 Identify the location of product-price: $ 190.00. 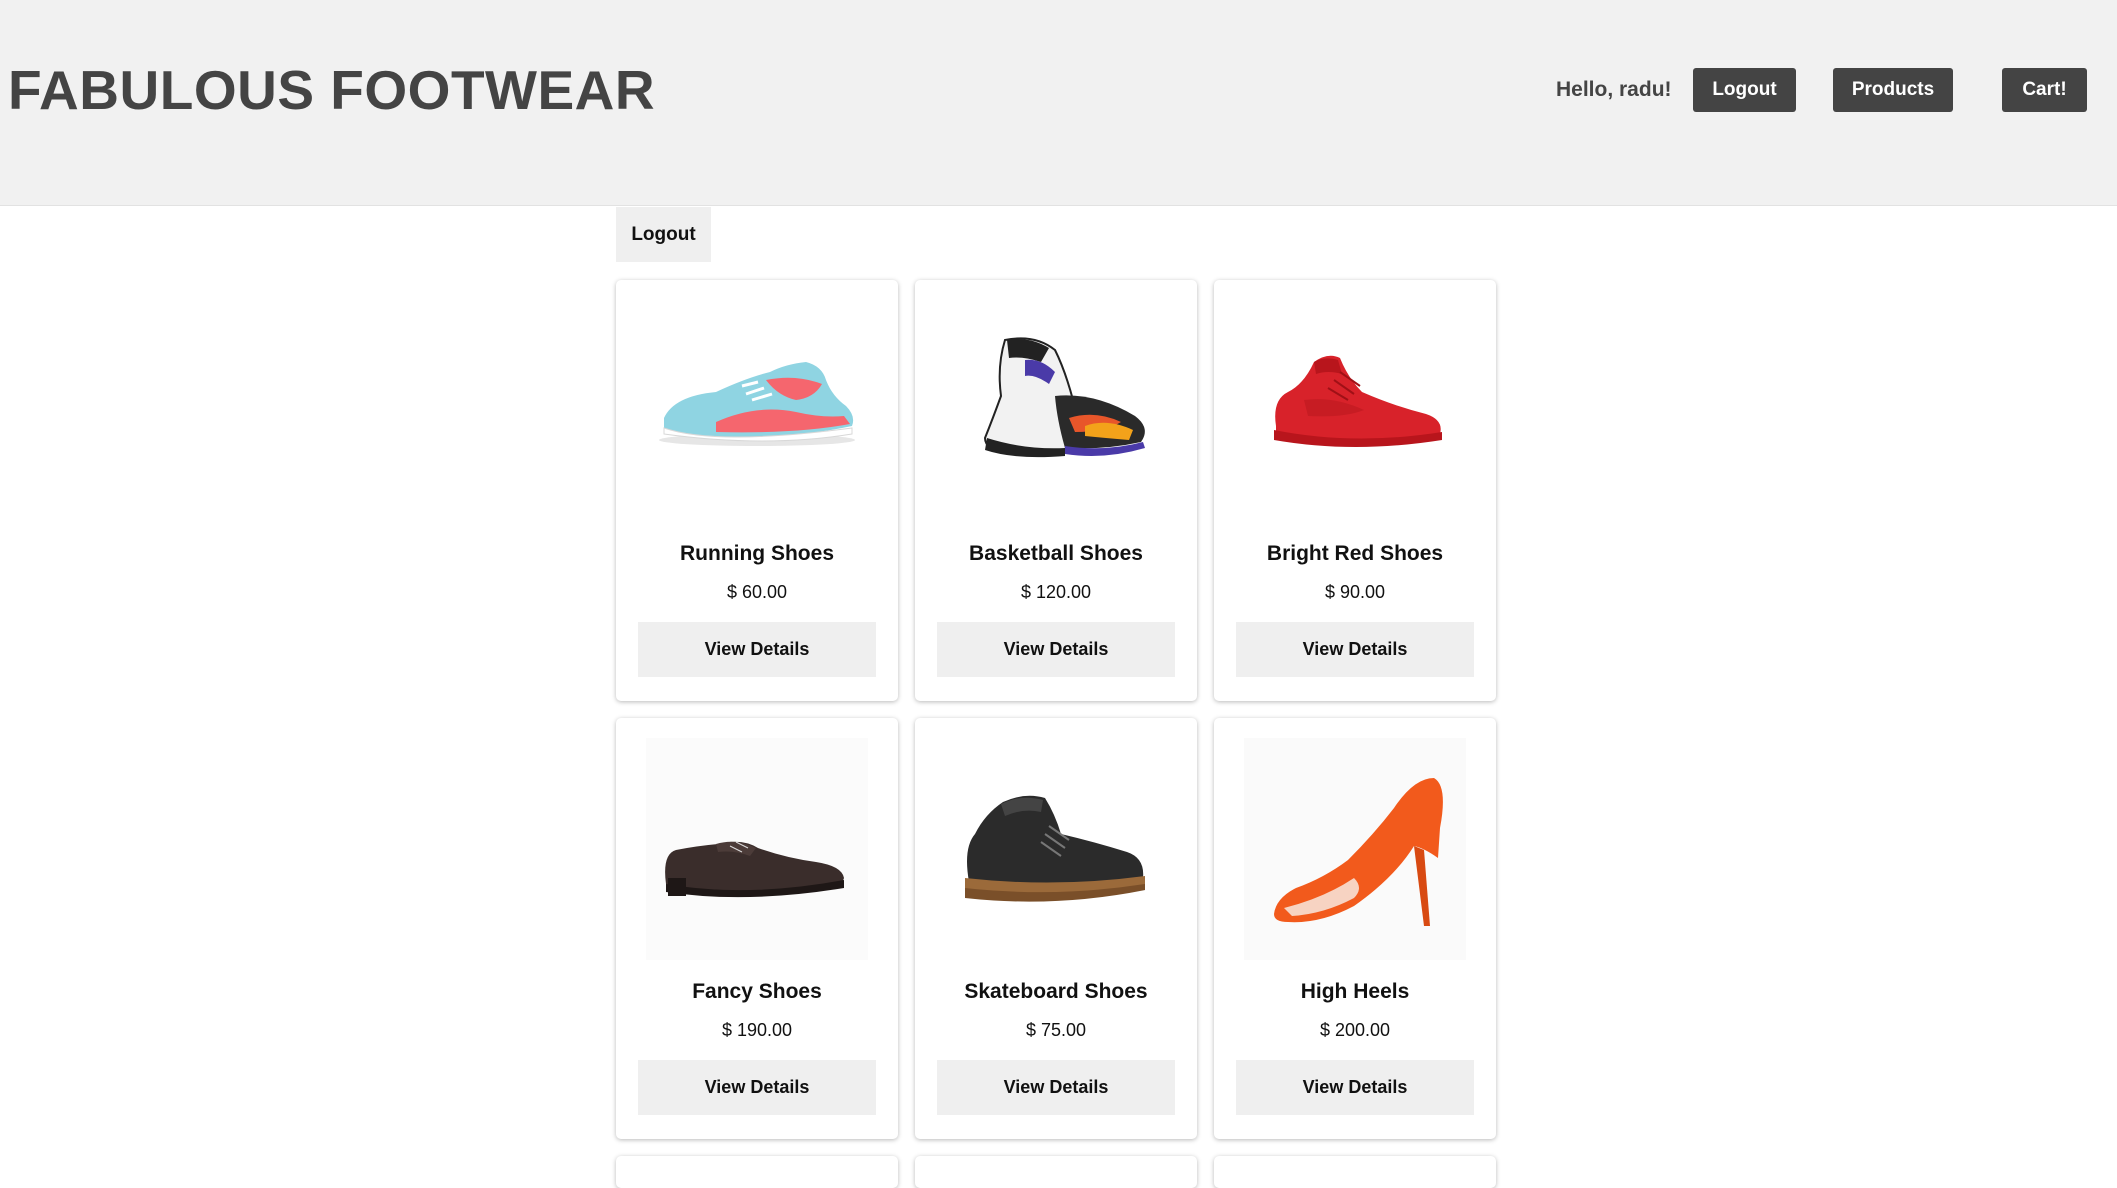
(757, 1030).